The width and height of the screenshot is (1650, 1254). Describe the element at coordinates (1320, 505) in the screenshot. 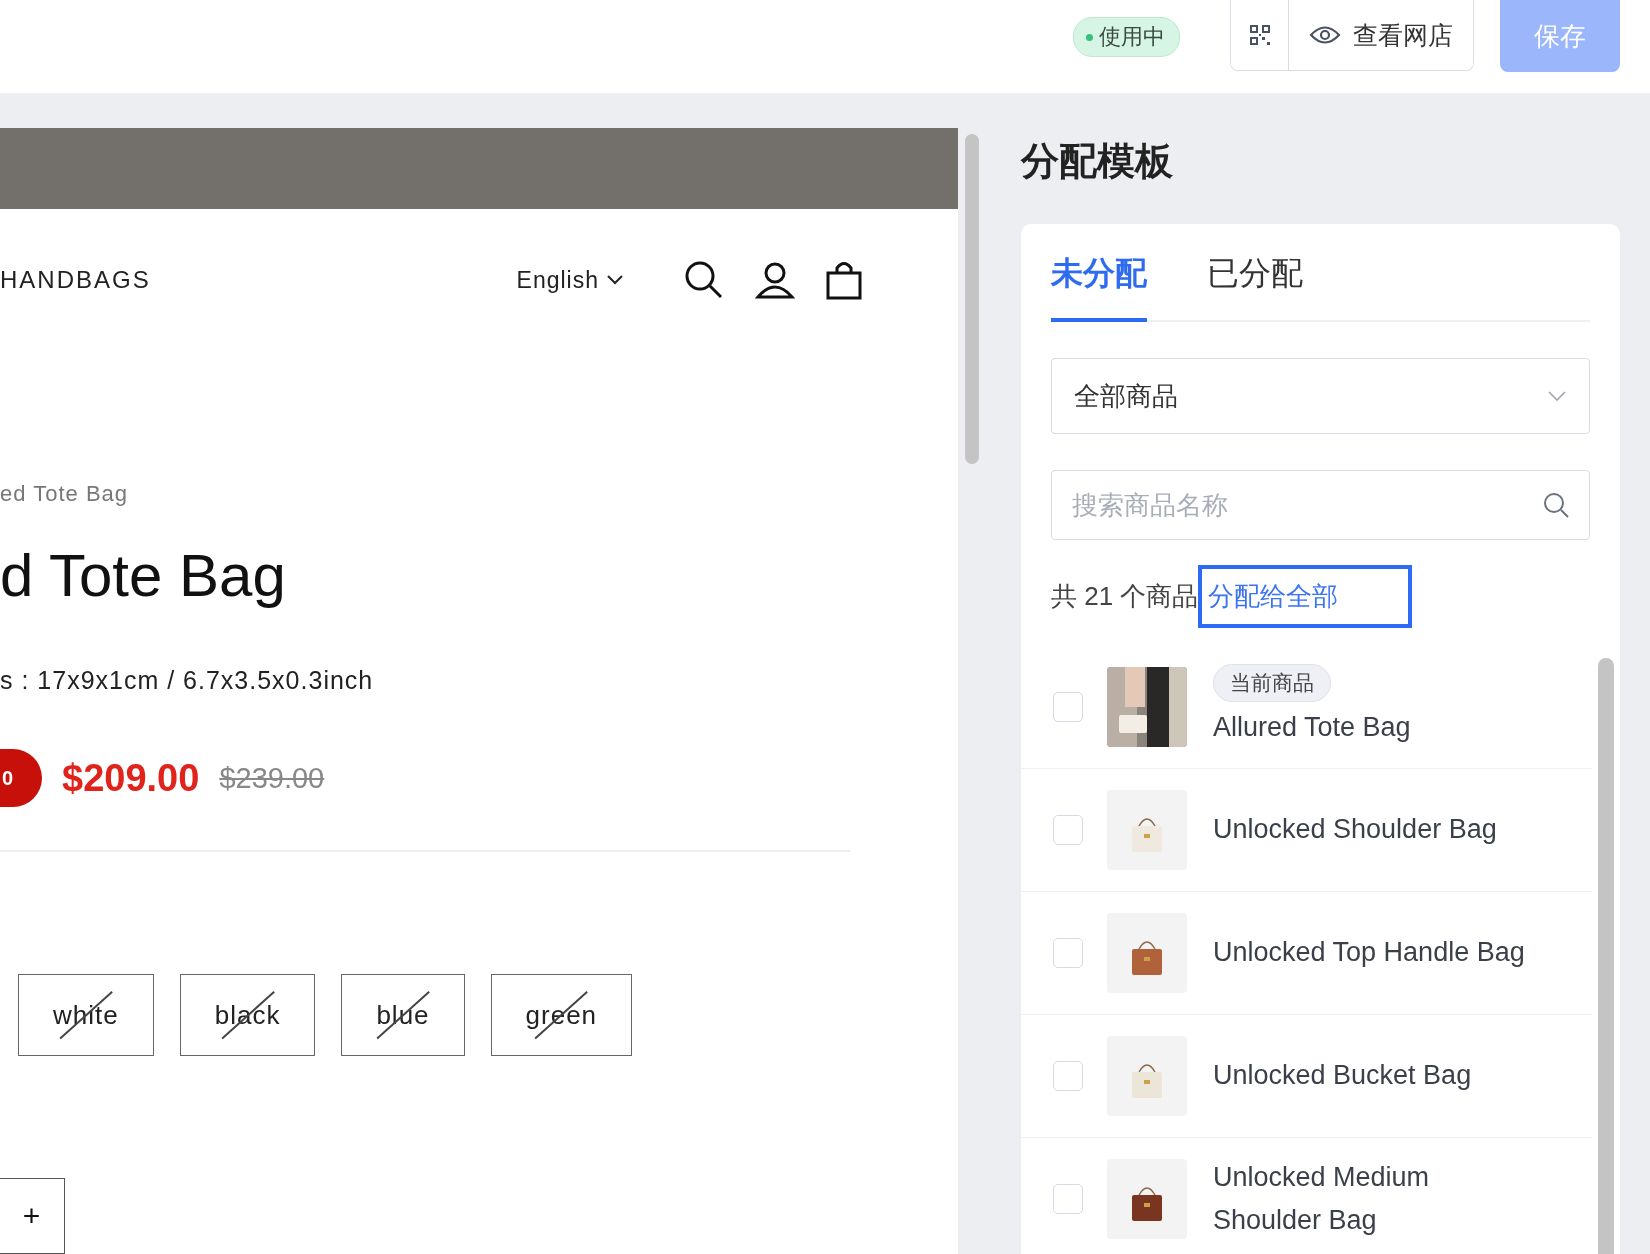

I see `search-field: 搜索商品名称` at that location.